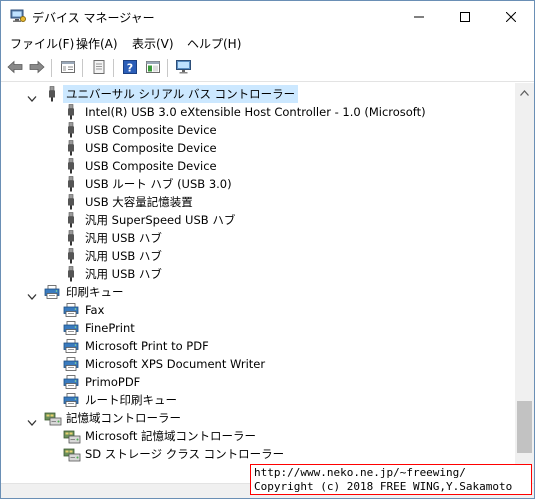 The width and height of the screenshot is (535, 499). Describe the element at coordinates (93, 18) in the screenshot. I see `window-title: デバイス マネージャー` at that location.